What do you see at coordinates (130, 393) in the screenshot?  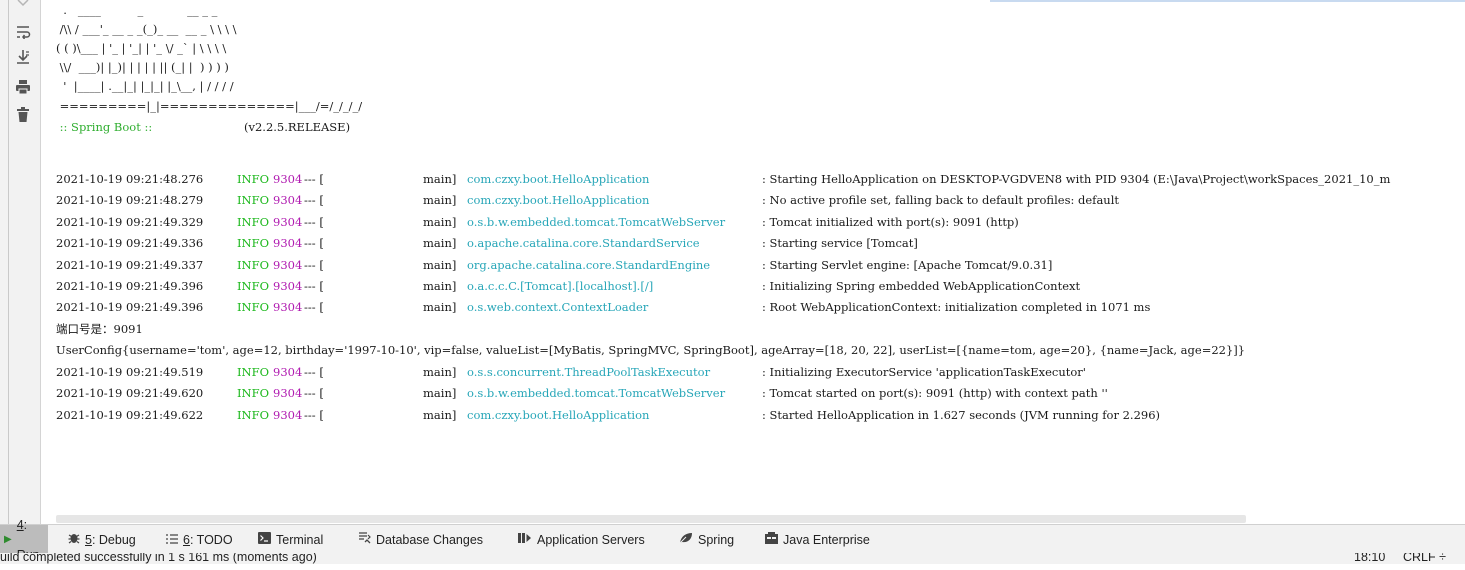 I see `log-timestamp: 2021-10-19 09:21:49.620` at bounding box center [130, 393].